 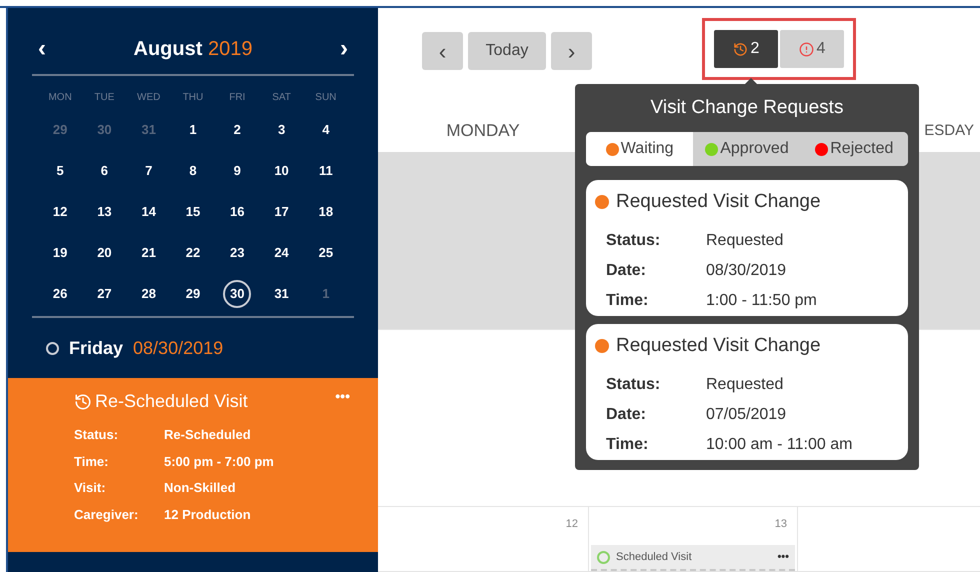 I want to click on calendar-day: 4, so click(x=326, y=130).